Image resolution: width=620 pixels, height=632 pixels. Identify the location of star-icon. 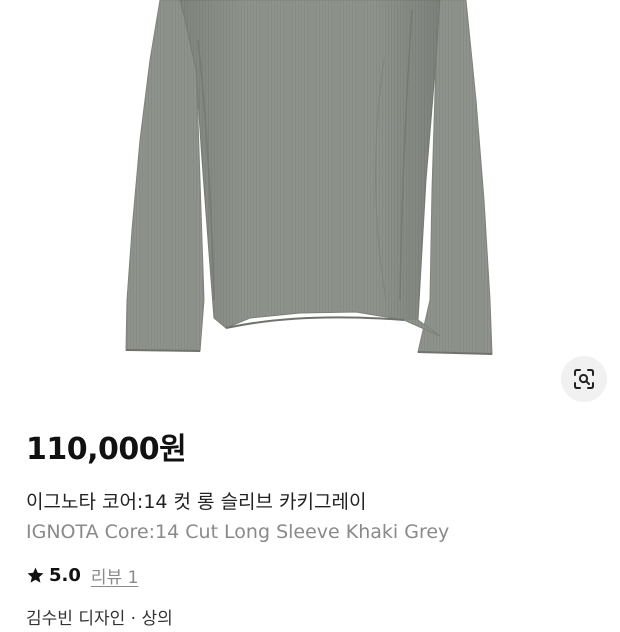
(35, 575).